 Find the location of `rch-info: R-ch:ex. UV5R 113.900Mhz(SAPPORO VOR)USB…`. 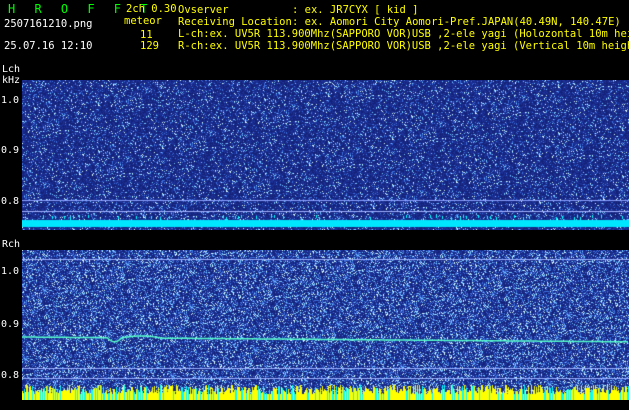

rch-info: R-ch:ex. UV5R 113.900Mhz(SAPPORO VOR)USB… is located at coordinates (403, 46).